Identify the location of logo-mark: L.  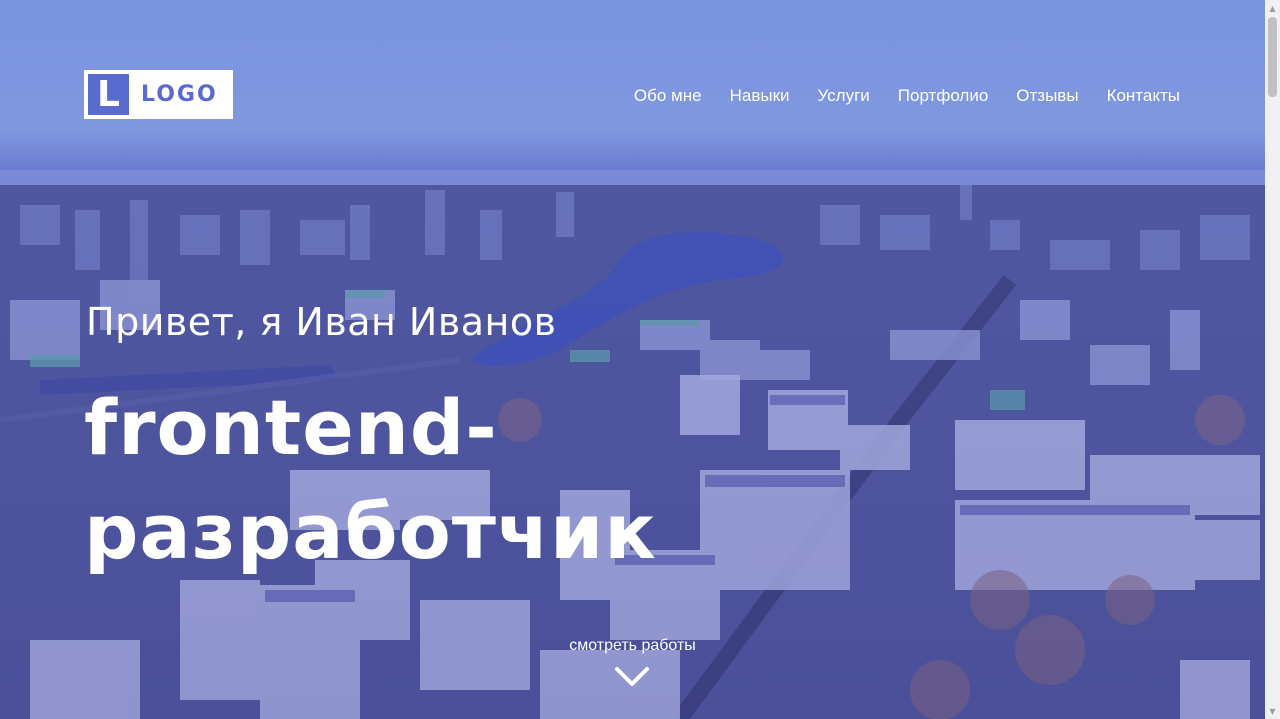
(108, 94).